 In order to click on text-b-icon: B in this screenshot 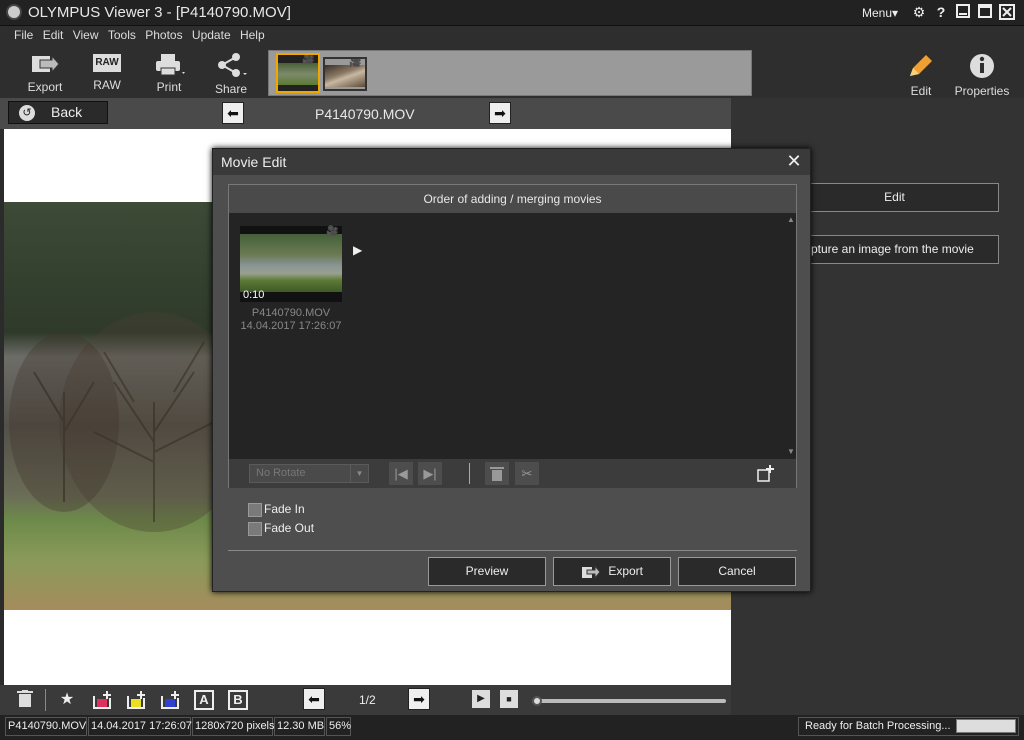, I will do `click(238, 700)`.